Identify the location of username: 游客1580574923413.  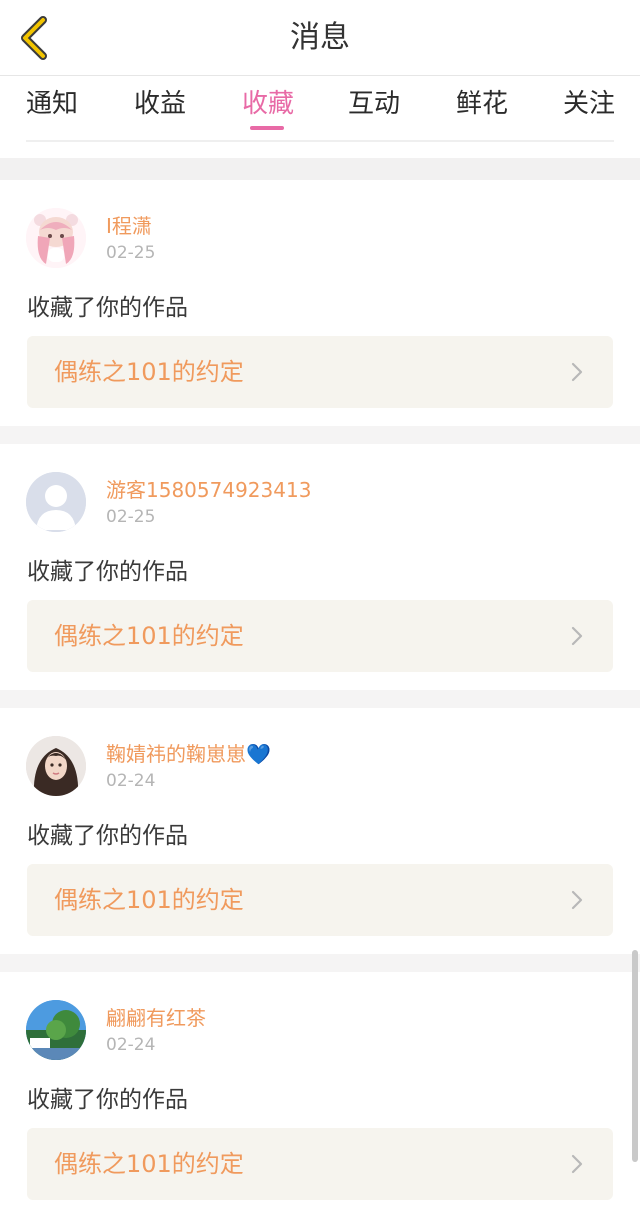
(208, 488).